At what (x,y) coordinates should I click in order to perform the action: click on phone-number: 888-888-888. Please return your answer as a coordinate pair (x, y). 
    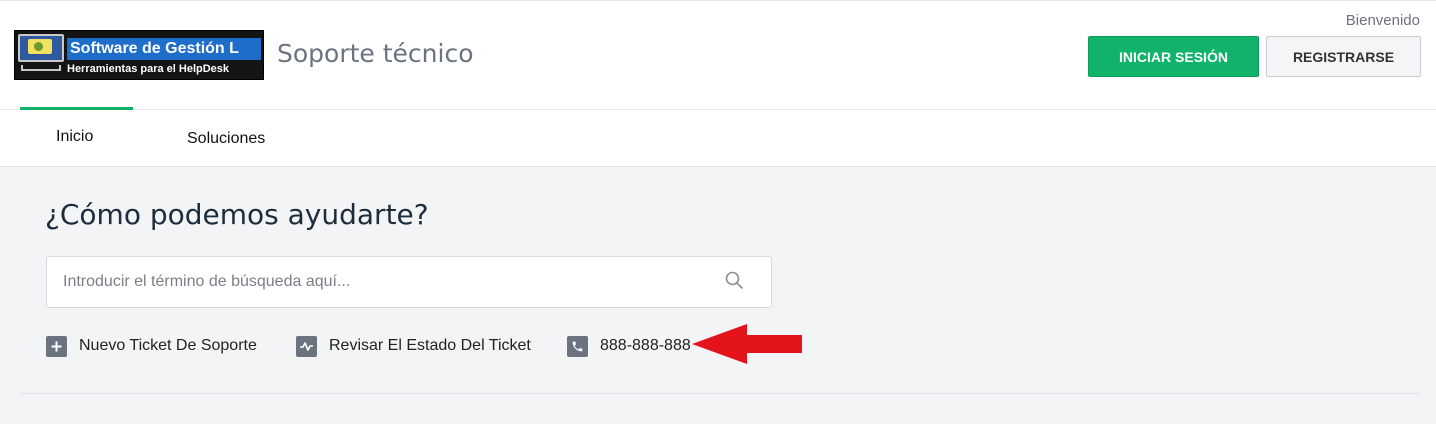
    Looking at the image, I should click on (645, 345).